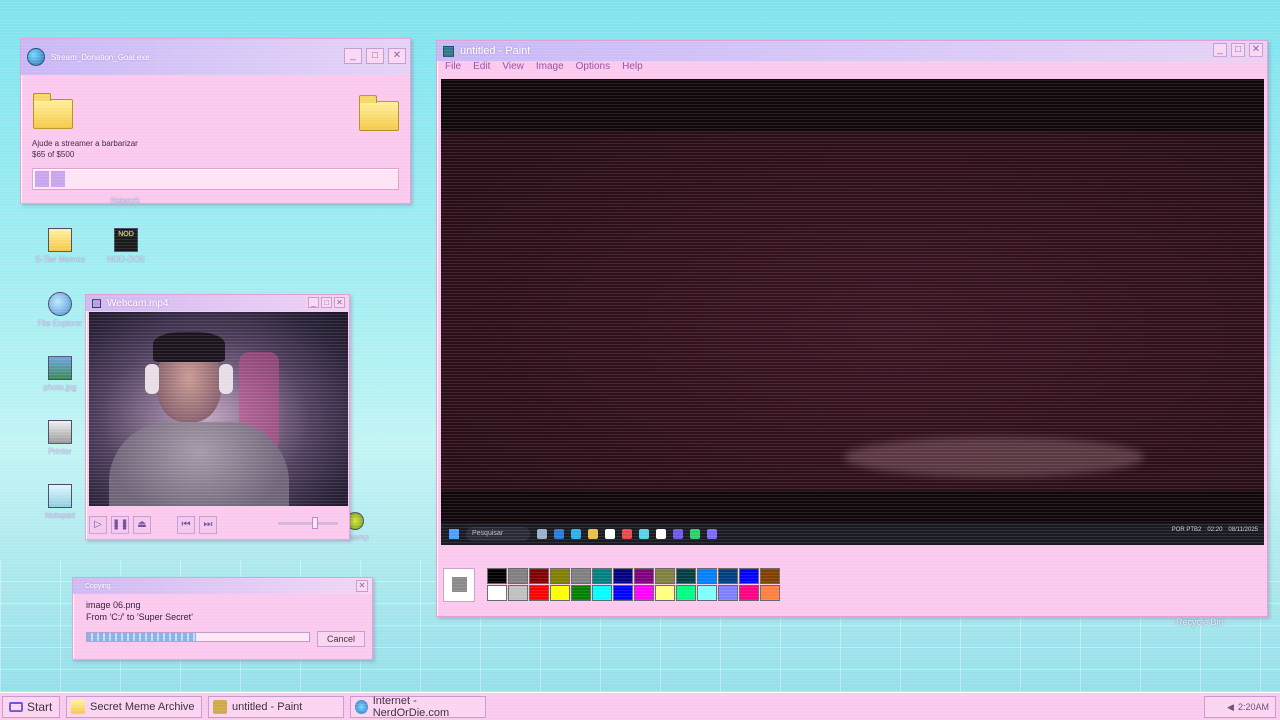  Describe the element at coordinates (554, 69) in the screenshot. I see `menu-image: Image` at that location.